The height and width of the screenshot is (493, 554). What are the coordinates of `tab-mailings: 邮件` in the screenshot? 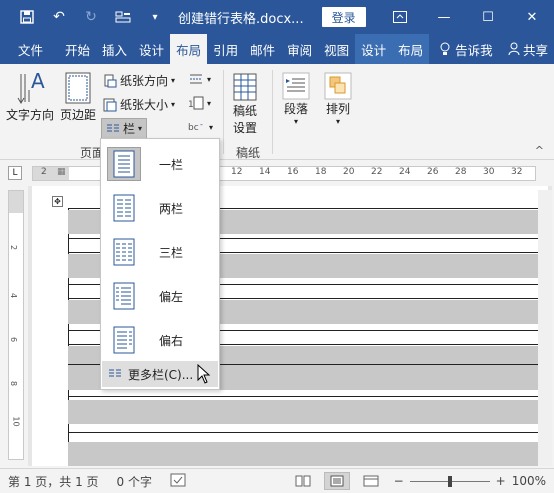 It's located at (262, 49).